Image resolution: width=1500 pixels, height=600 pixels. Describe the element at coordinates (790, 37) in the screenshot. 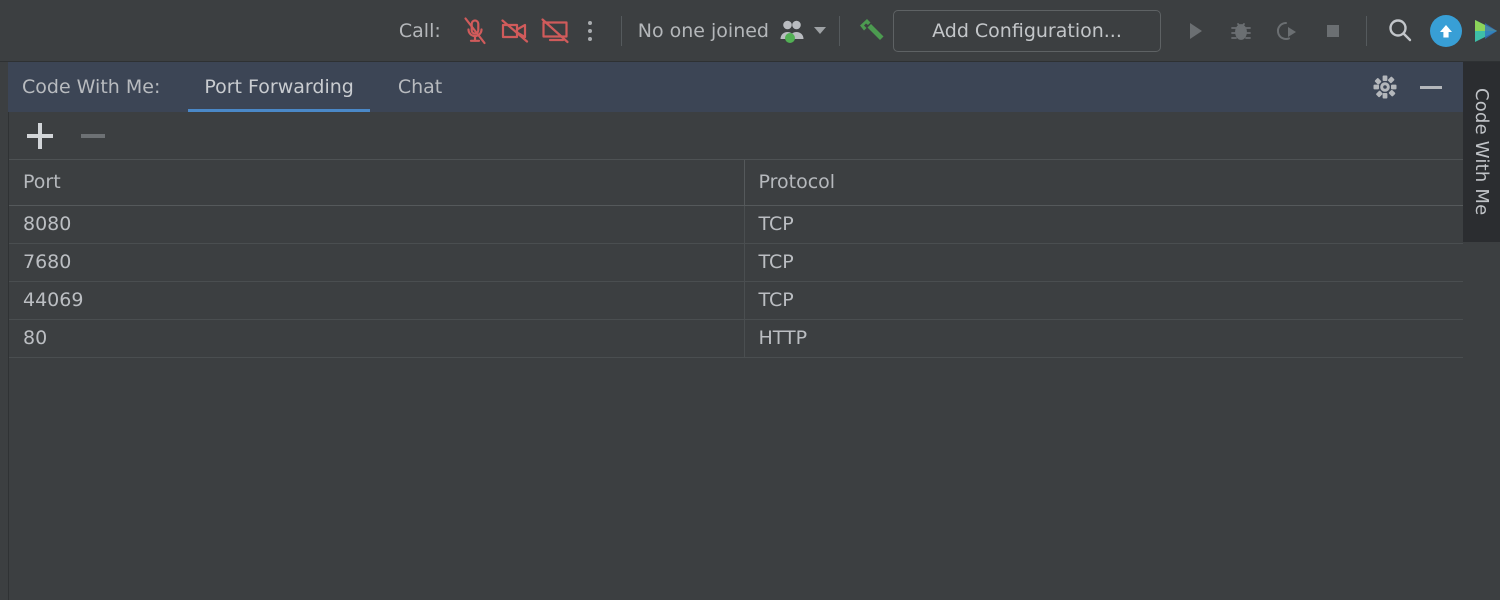

I see `online-status-dot` at that location.